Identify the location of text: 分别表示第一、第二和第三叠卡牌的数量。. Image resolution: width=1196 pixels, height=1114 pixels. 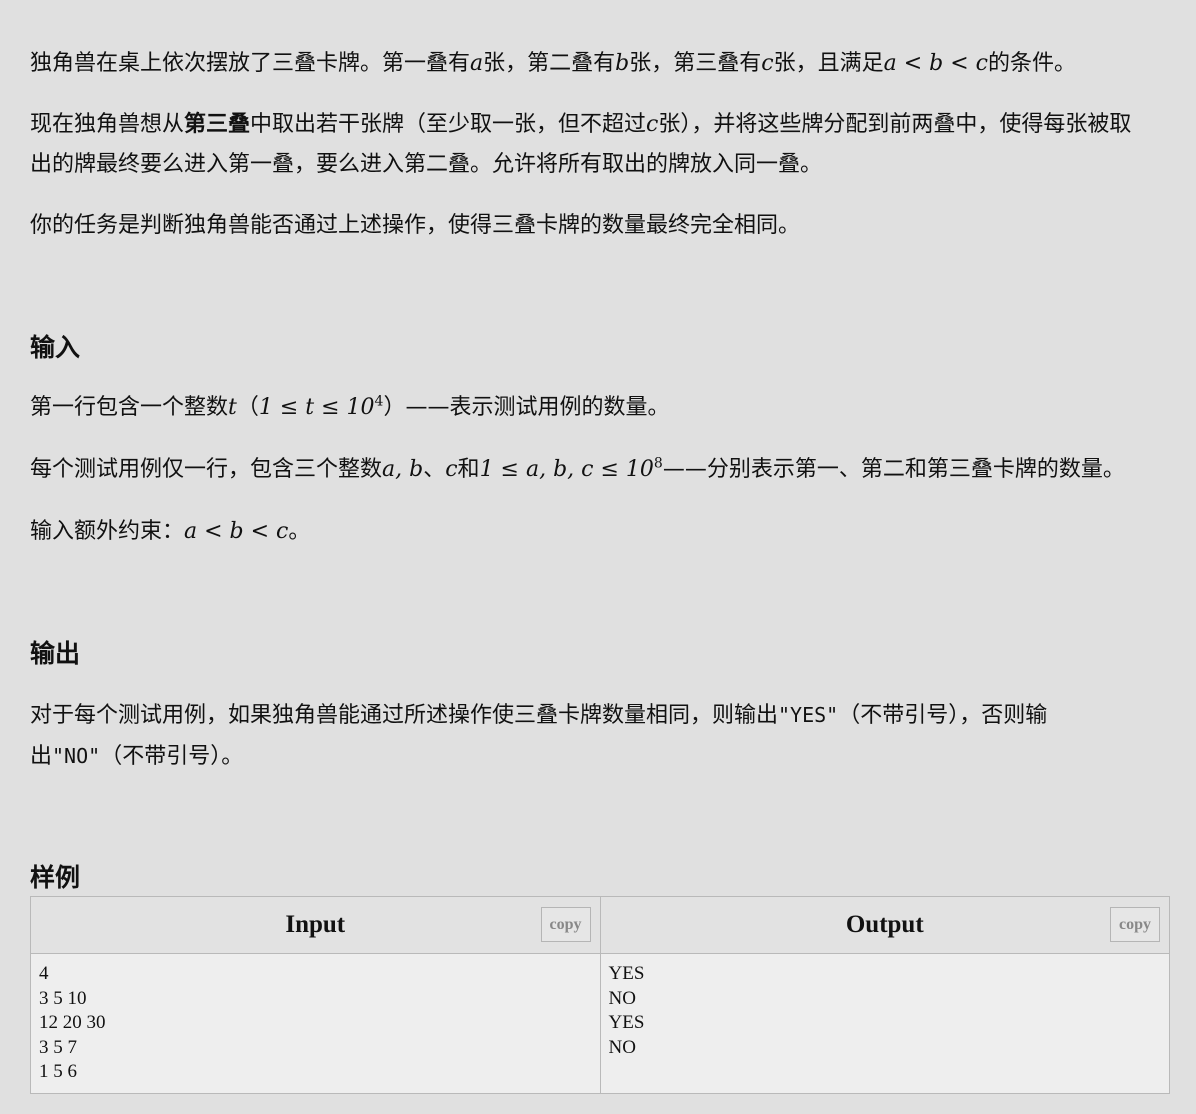
(915, 469).